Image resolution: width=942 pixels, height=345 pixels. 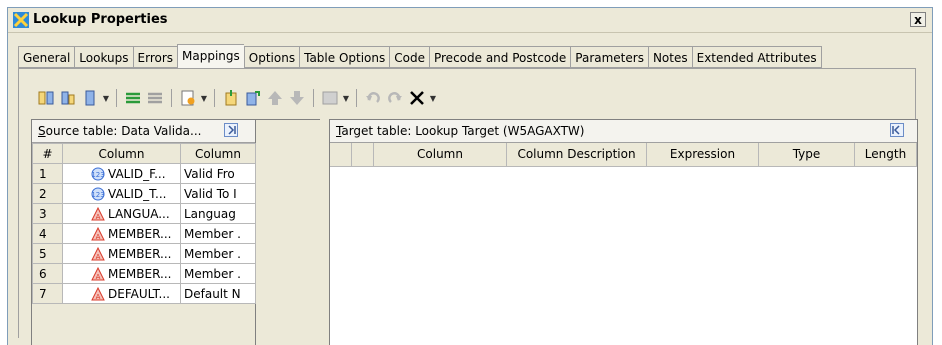 What do you see at coordinates (275, 98) in the screenshot?
I see `move-up-icon` at bounding box center [275, 98].